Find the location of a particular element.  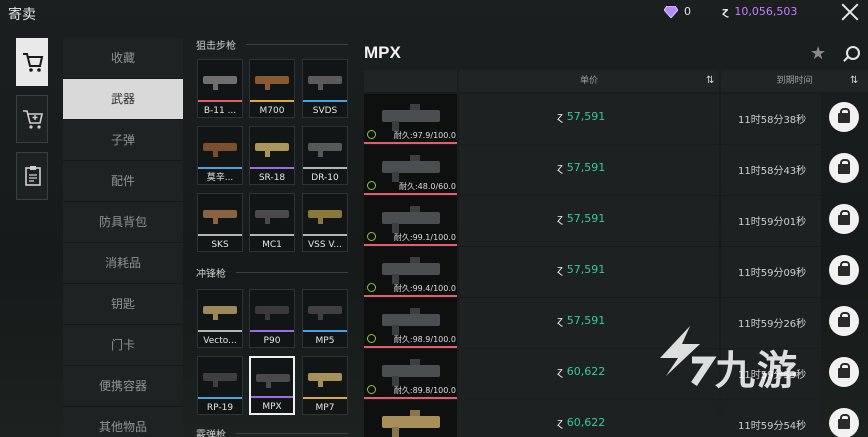

gem-count: 0 is located at coordinates (687, 11).